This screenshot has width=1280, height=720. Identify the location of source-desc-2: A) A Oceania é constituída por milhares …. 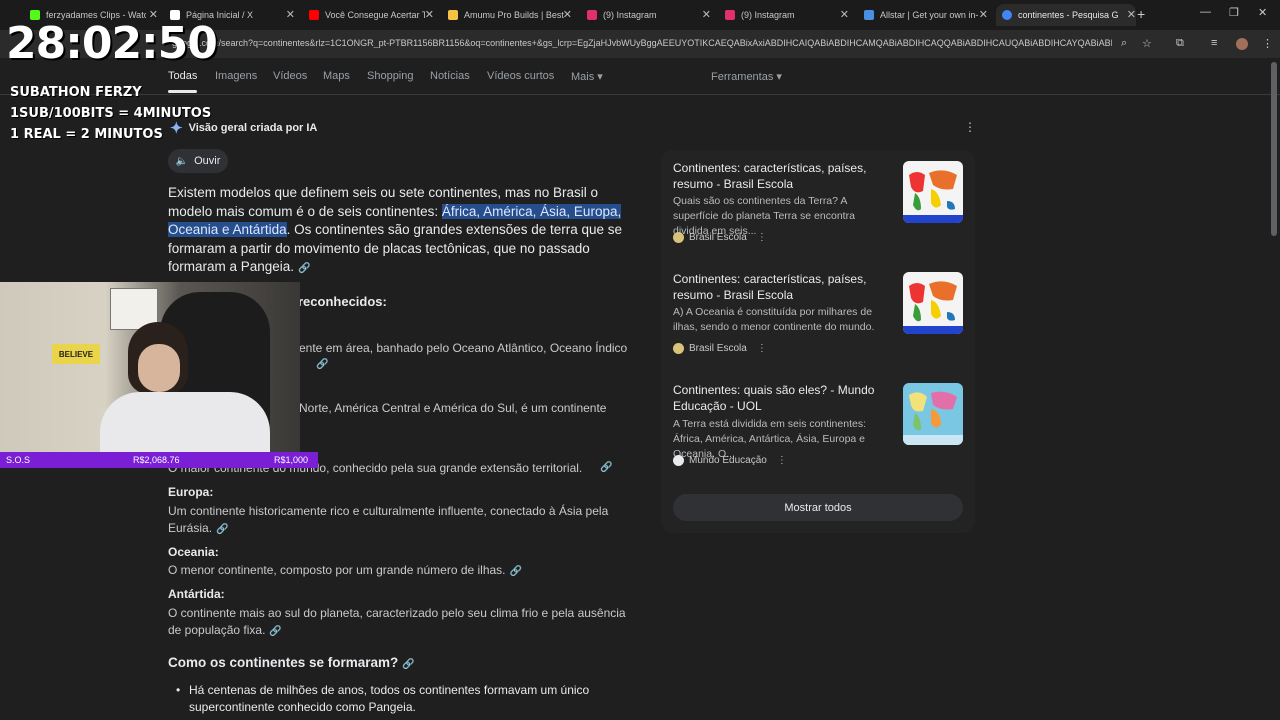
(774, 319).